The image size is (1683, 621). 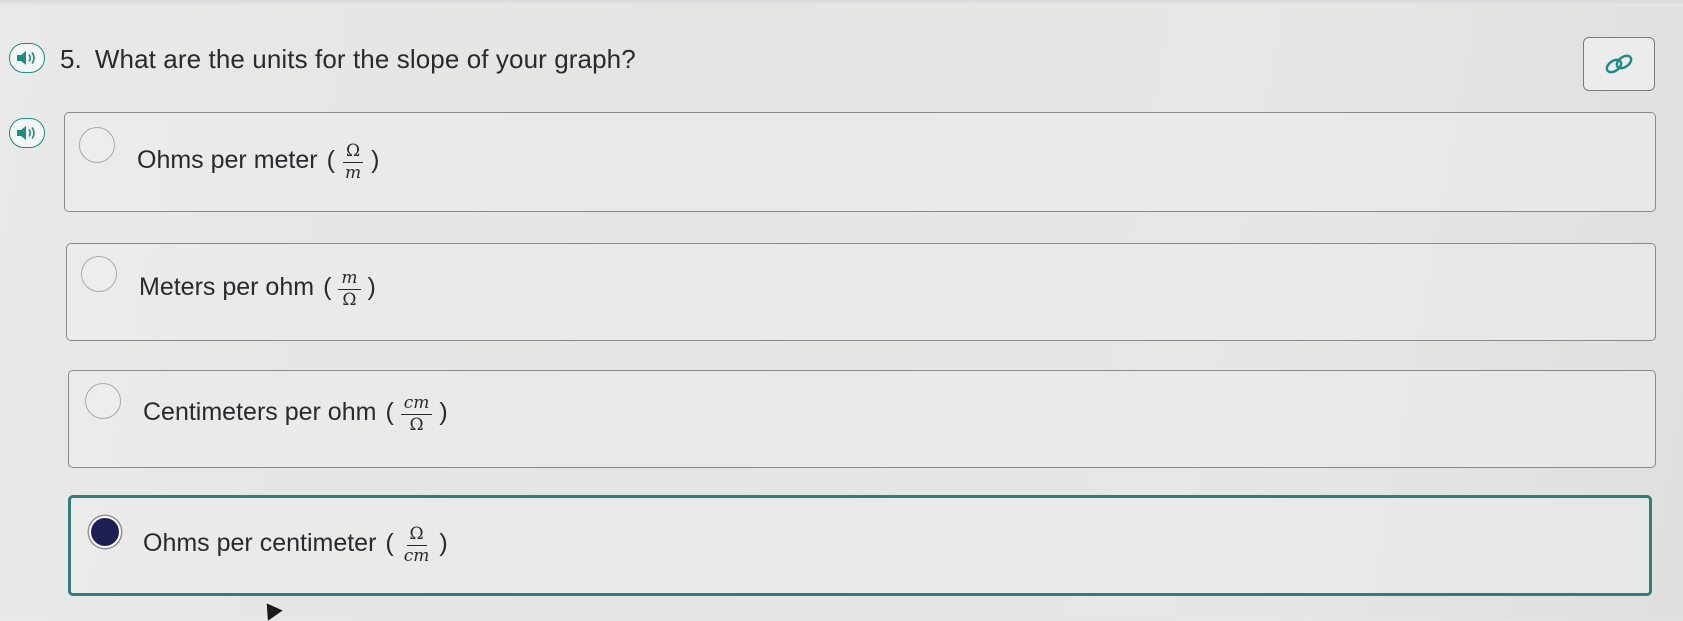 What do you see at coordinates (260, 543) in the screenshot?
I see `option-label-text: Ohms per centimeter` at bounding box center [260, 543].